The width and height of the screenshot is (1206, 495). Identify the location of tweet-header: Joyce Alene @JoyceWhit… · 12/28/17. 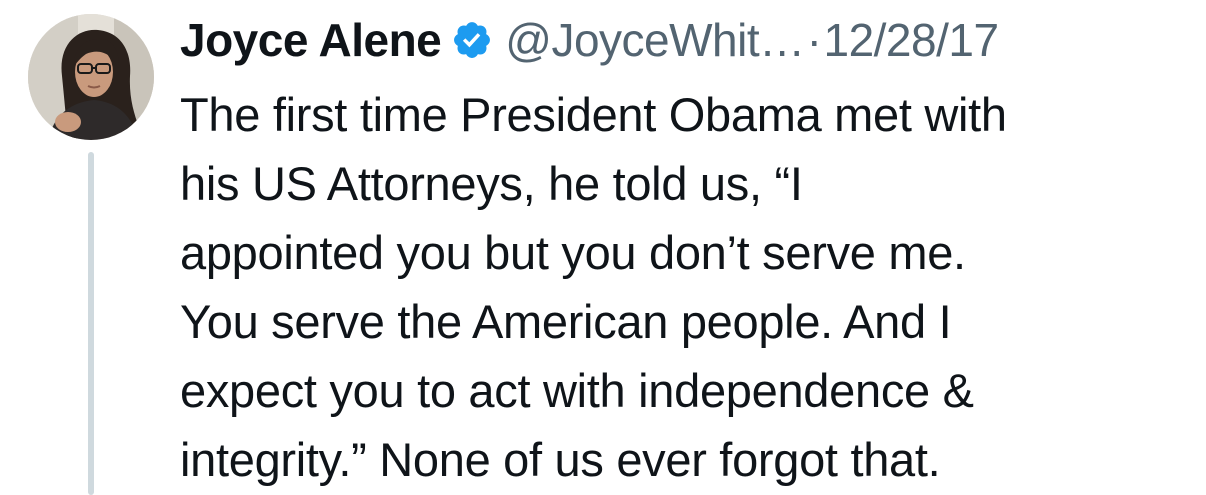
(589, 40).